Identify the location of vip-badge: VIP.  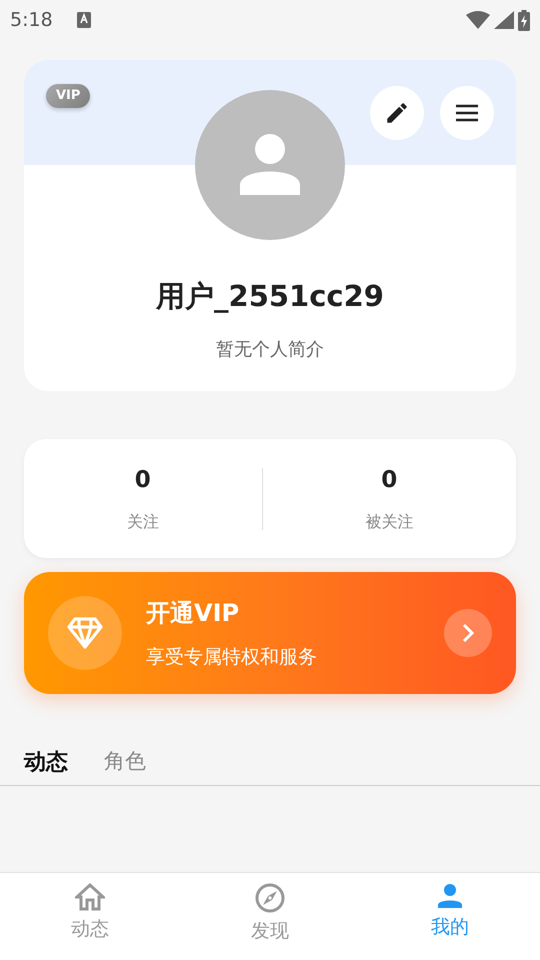
(68, 96).